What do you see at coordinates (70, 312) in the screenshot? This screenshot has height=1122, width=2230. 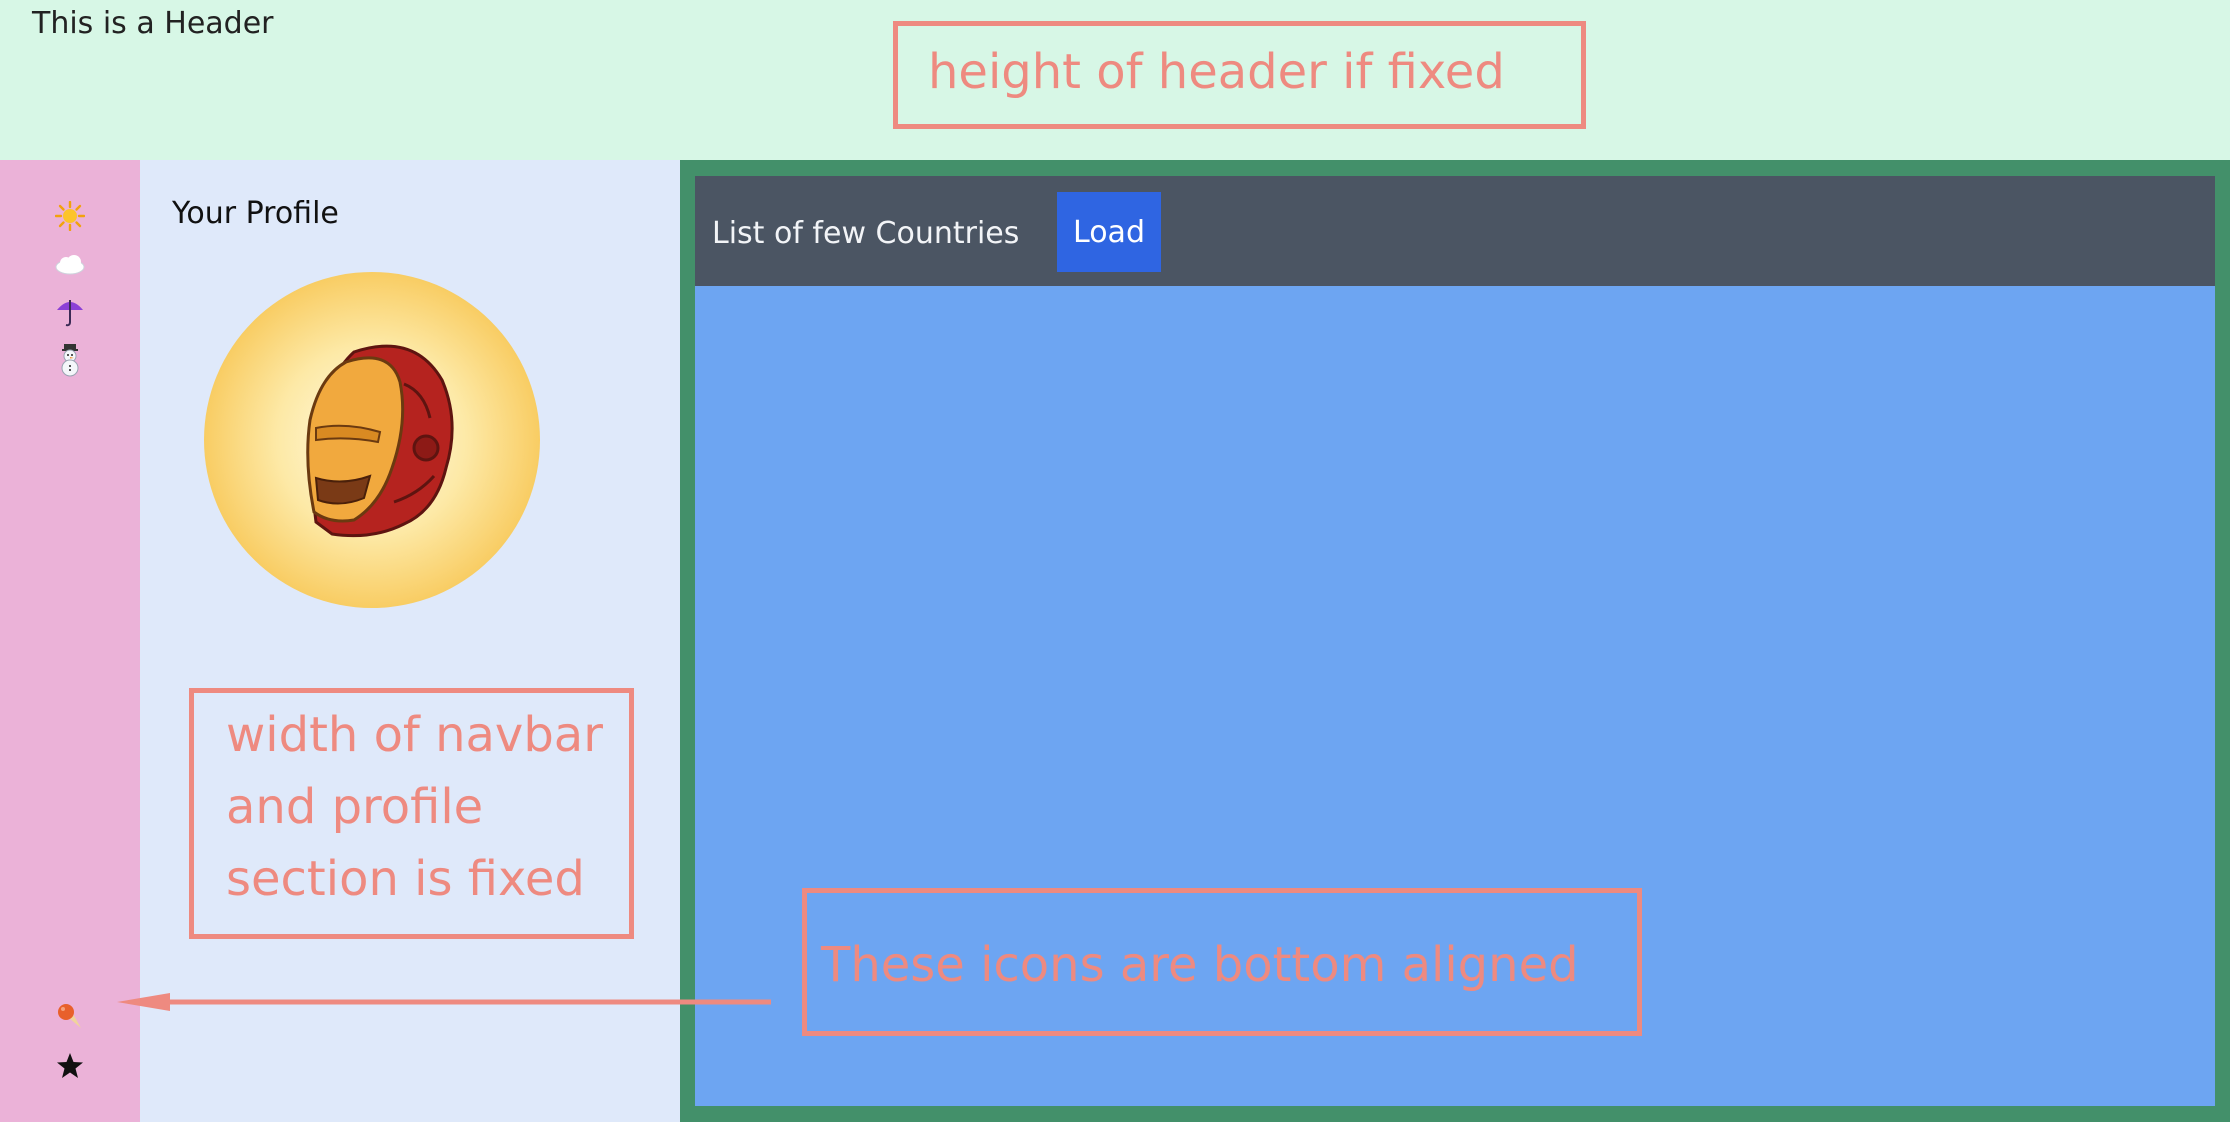 I see `umbrella-icon` at bounding box center [70, 312].